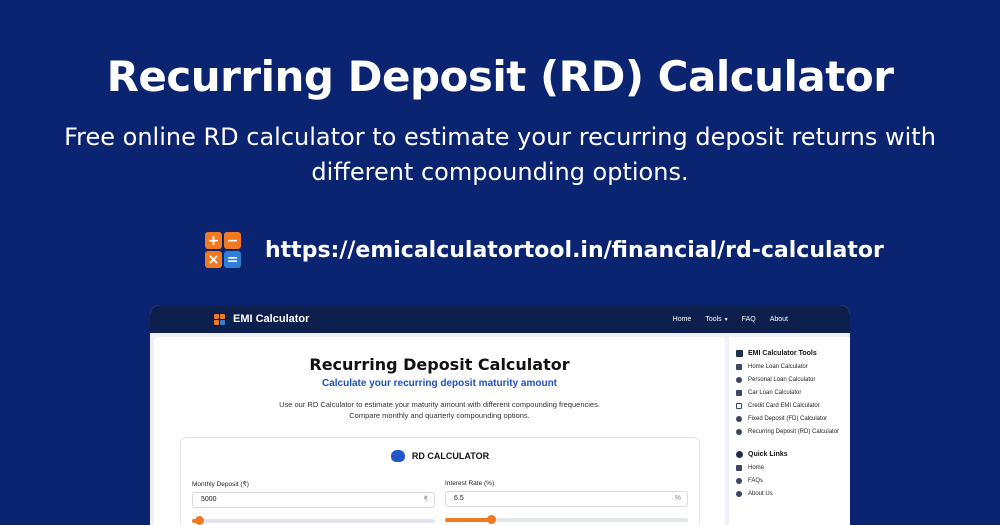 Image resolution: width=1000 pixels, height=525 pixels. I want to click on sidebar-item-quick-home: Home, so click(793, 468).